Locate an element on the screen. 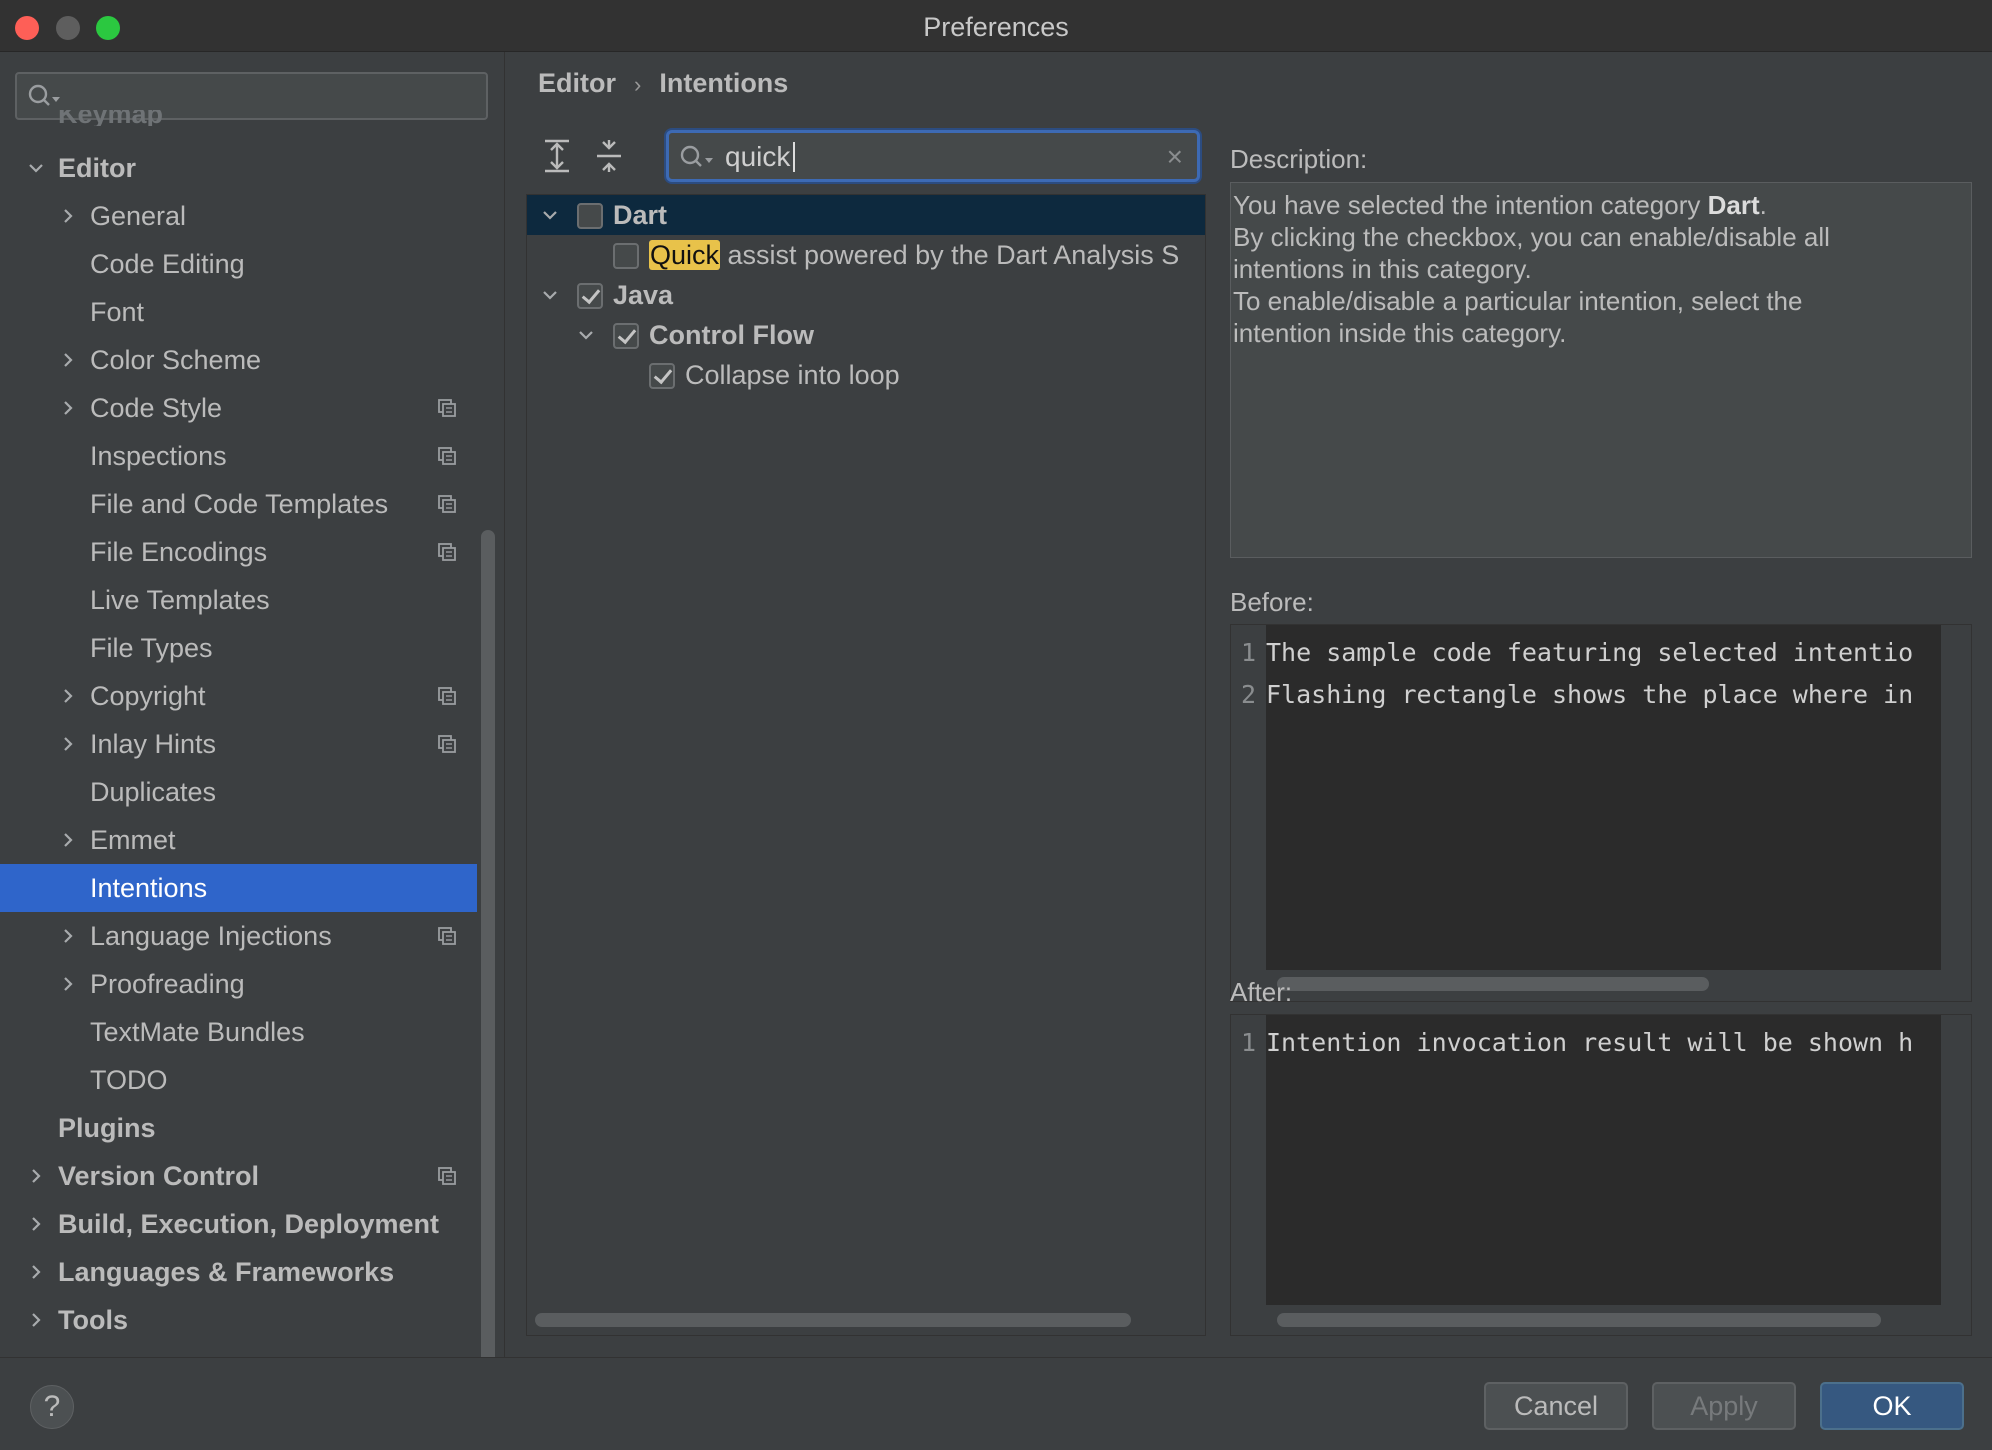  sidebar-item-label: Emmet is located at coordinates (133, 840).